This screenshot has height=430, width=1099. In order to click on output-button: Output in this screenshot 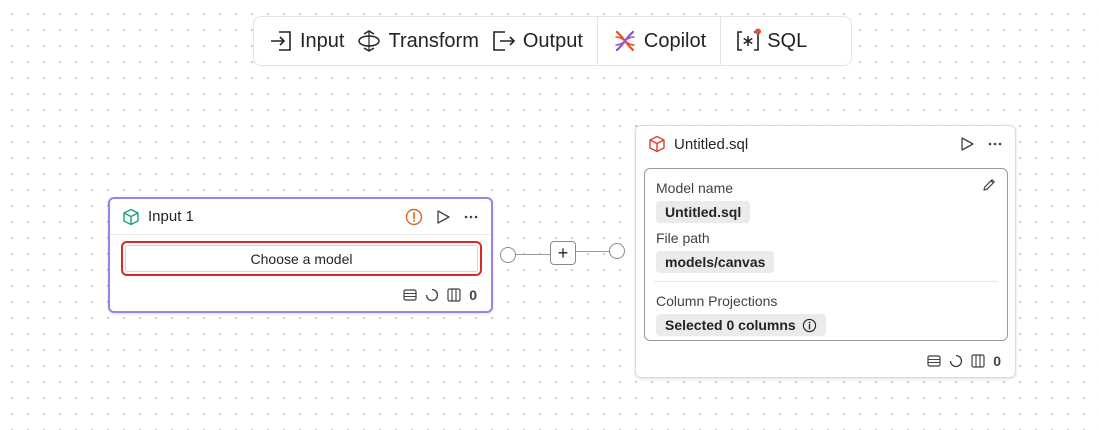, I will do `click(537, 41)`.